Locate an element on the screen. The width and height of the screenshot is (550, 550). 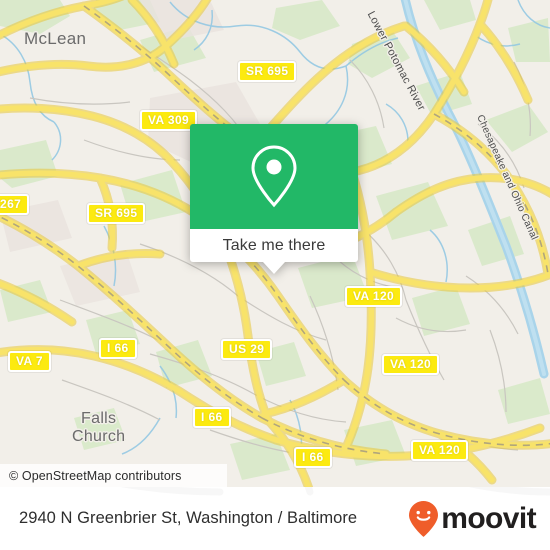
shield-sr-695-west: SR 695 is located at coordinates (116, 213).